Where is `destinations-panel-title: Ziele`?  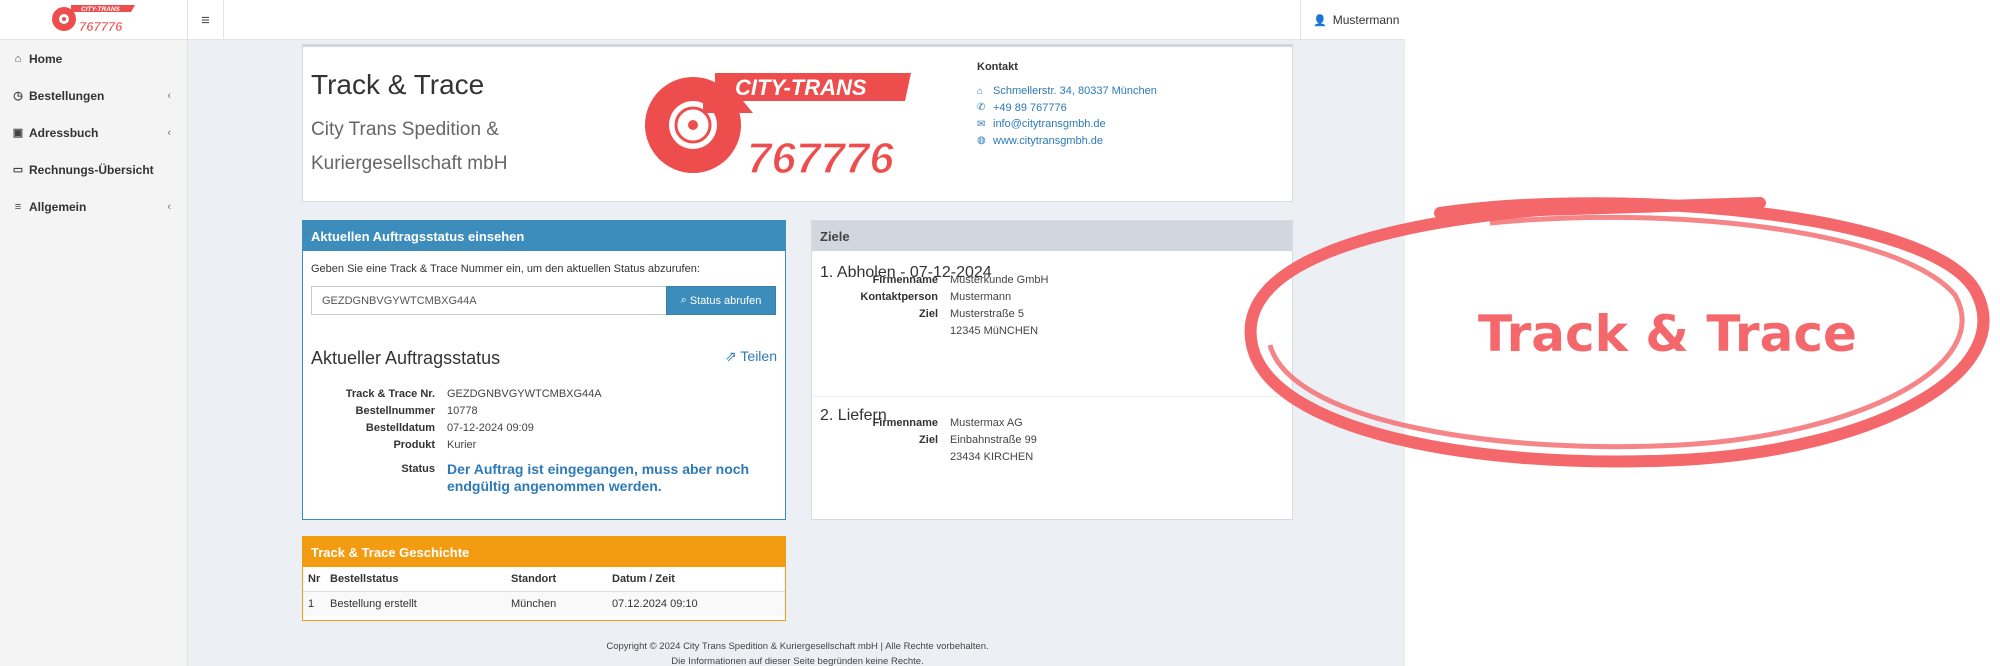 destinations-panel-title: Ziele is located at coordinates (1052, 236).